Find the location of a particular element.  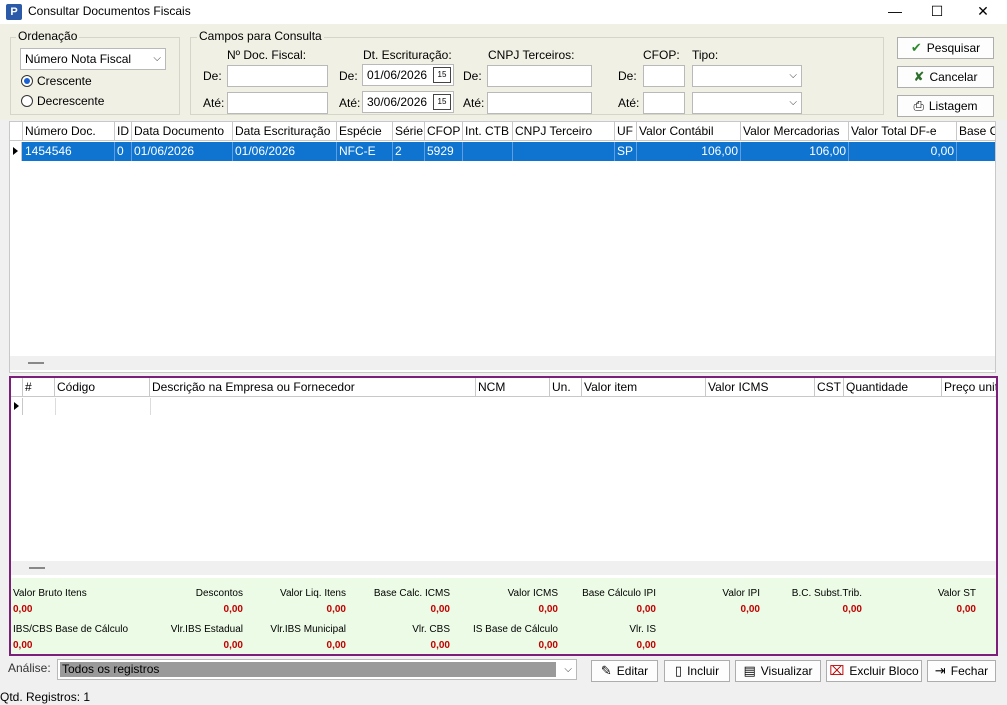

tipo-de-select: ⌵ is located at coordinates (747, 76).